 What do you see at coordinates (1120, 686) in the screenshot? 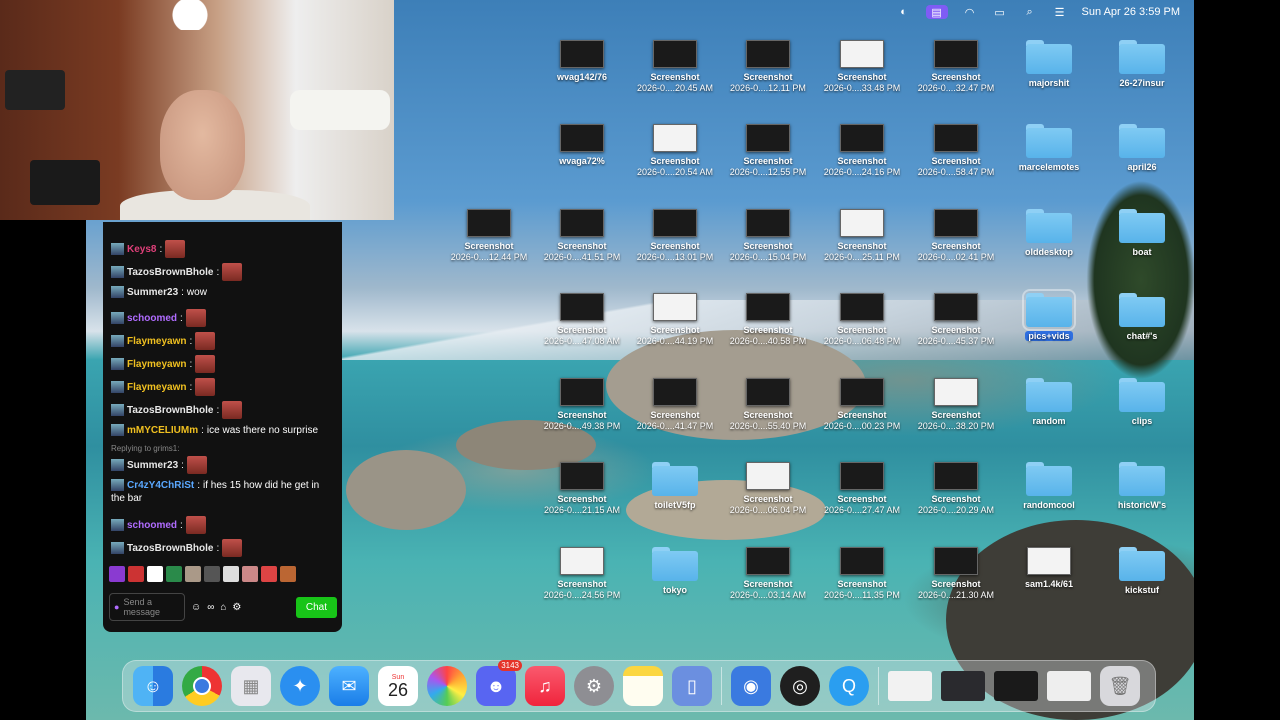
I see `trash-icon: 🗑` at bounding box center [1120, 686].